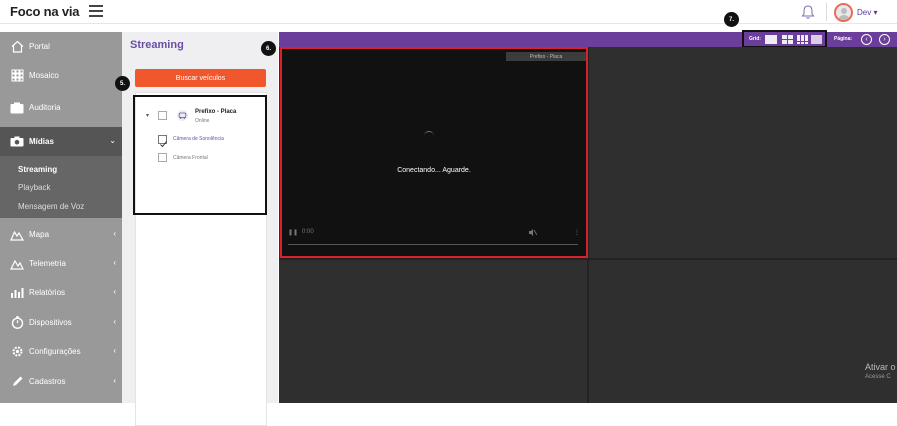  Describe the element at coordinates (122, 83) in the screenshot. I see `step-badge-5: 5.` at that location.